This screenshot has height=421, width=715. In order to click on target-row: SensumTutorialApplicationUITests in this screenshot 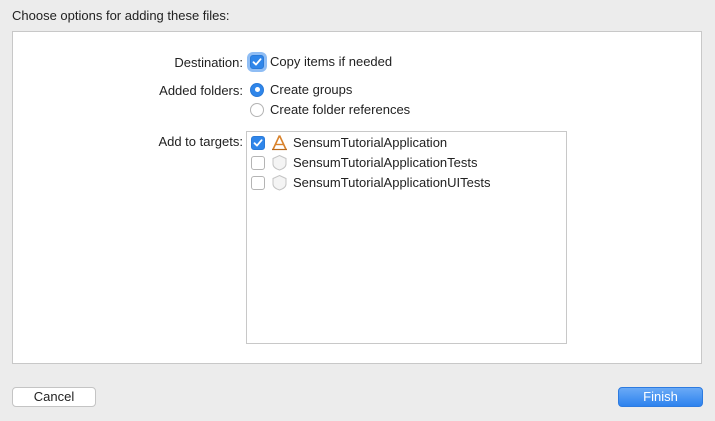, I will do `click(371, 182)`.